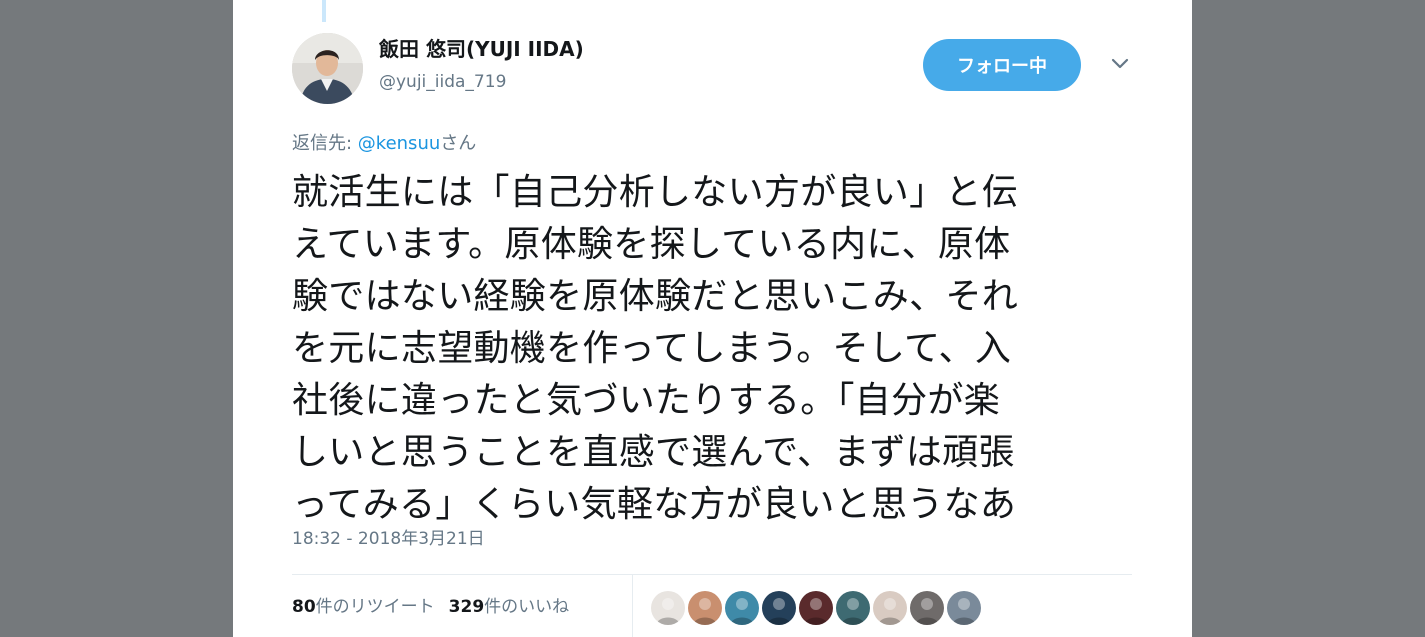  I want to click on tweet-text-line: えています。原体験を探している内に、原体, so click(651, 244).